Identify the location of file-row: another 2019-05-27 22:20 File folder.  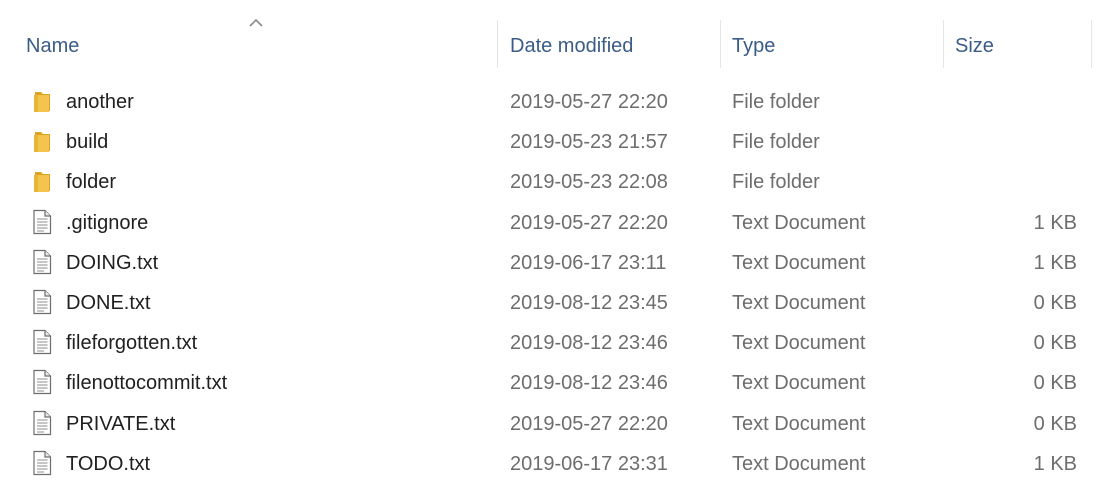
(548, 102).